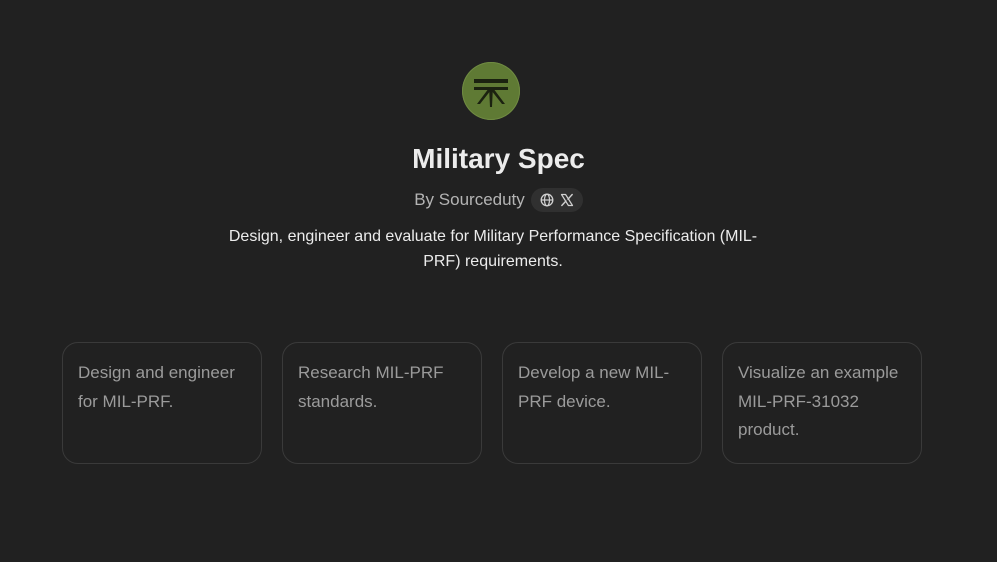 This screenshot has width=997, height=562. I want to click on starter-card: Design and engineer for MIL-PRF., so click(162, 403).